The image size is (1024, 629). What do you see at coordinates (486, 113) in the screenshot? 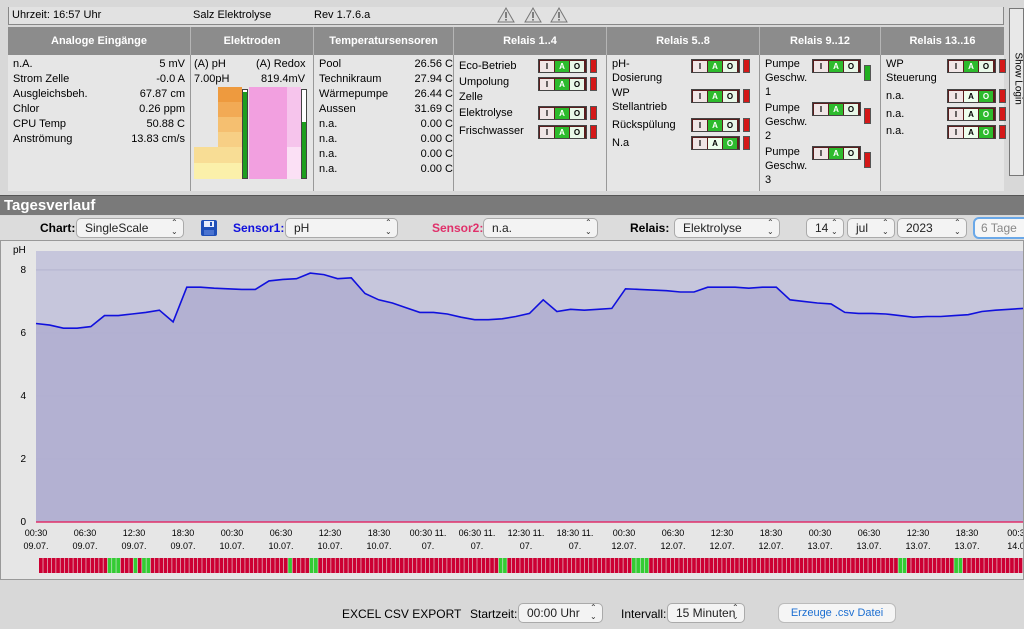
I see `relay-label: Elektrolyse` at bounding box center [486, 113].